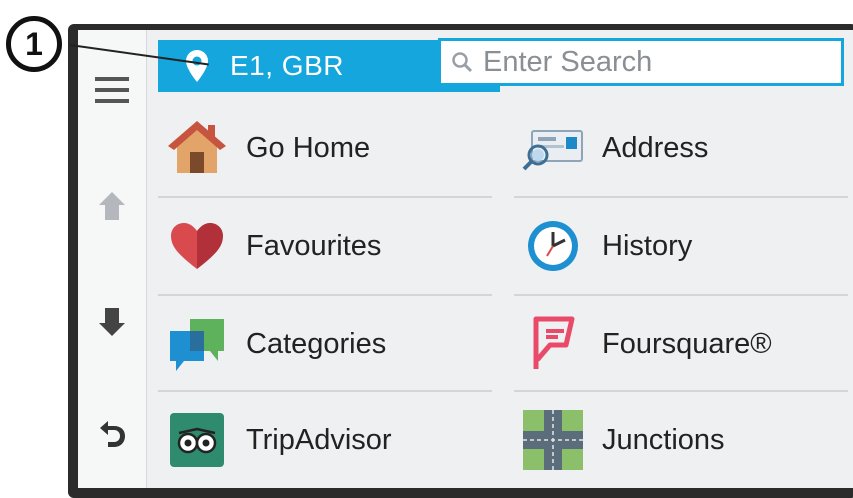  I want to click on arrow-up-icon, so click(112, 206).